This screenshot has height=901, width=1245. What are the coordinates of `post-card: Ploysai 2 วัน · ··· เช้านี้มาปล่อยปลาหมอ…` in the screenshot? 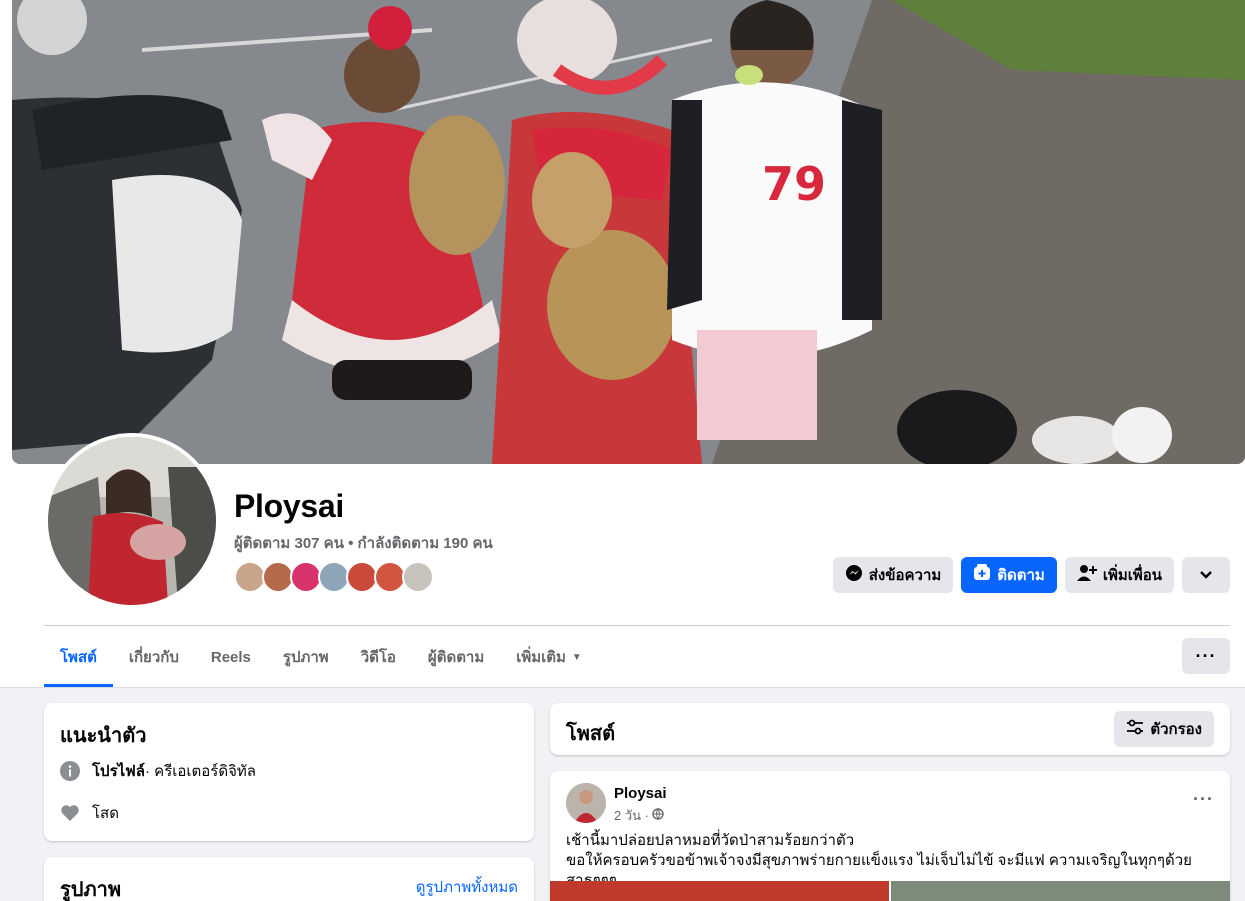 It's located at (890, 836).